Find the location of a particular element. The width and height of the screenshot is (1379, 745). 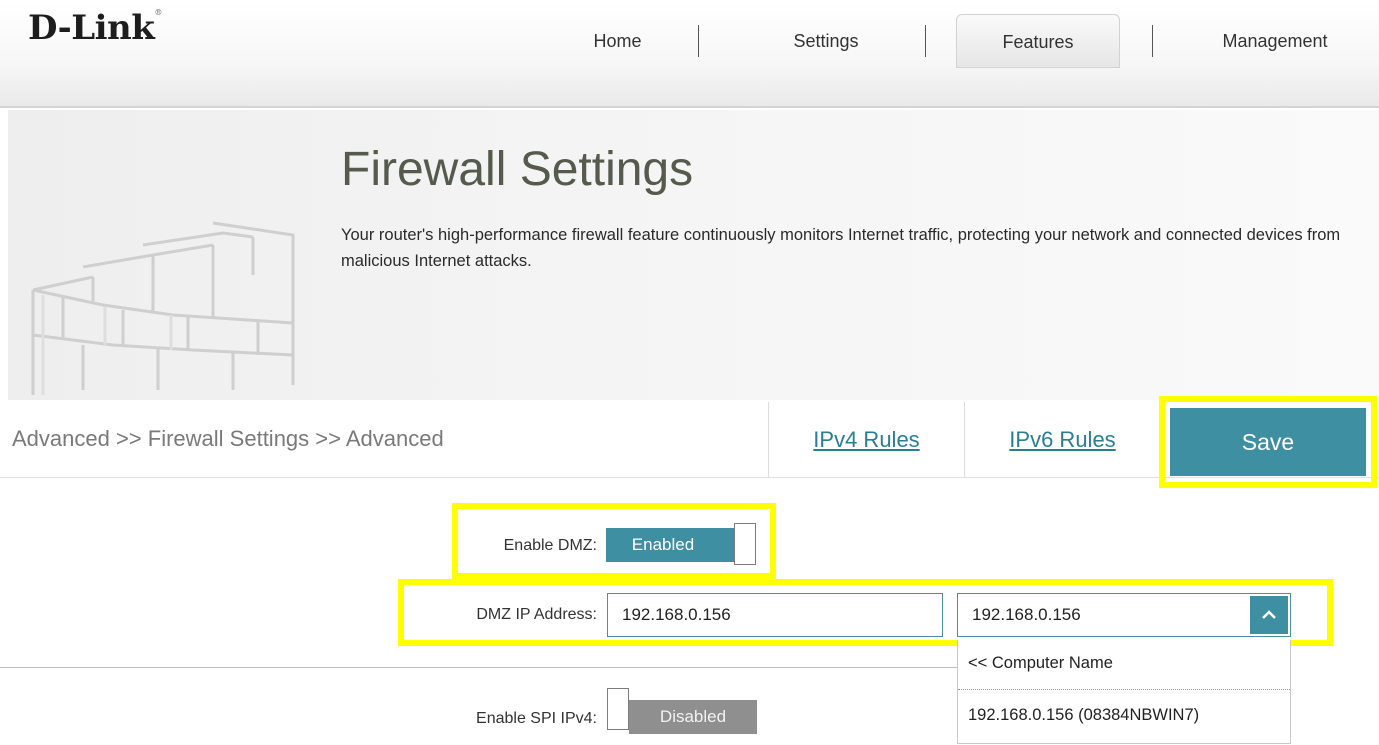

dmz-ip-highlight is located at coordinates (865, 612).